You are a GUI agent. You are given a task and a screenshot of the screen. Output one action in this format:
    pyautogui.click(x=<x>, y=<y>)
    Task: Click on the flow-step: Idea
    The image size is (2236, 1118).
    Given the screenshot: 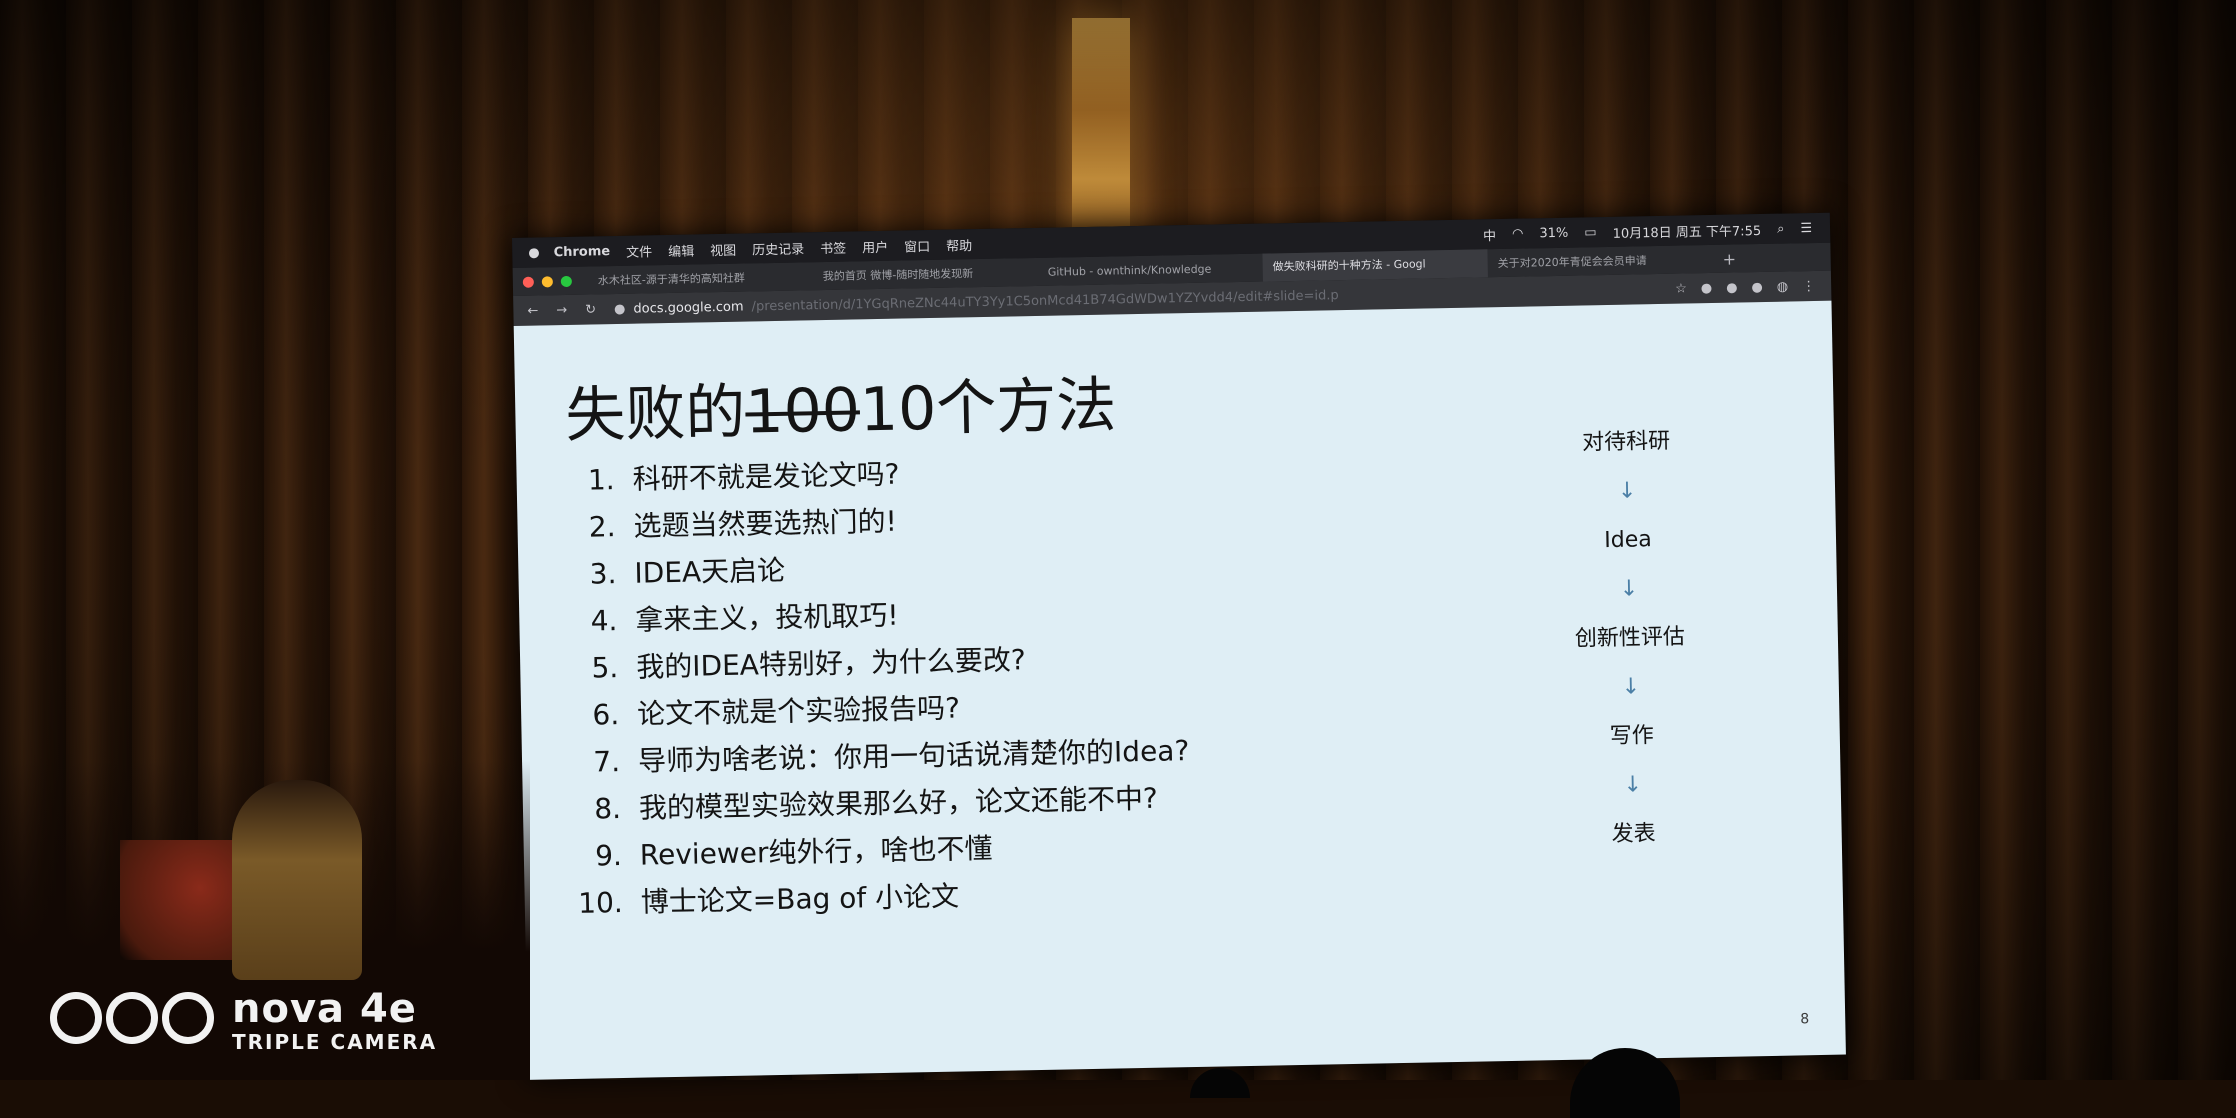 What is the action you would take?
    pyautogui.click(x=1628, y=540)
    